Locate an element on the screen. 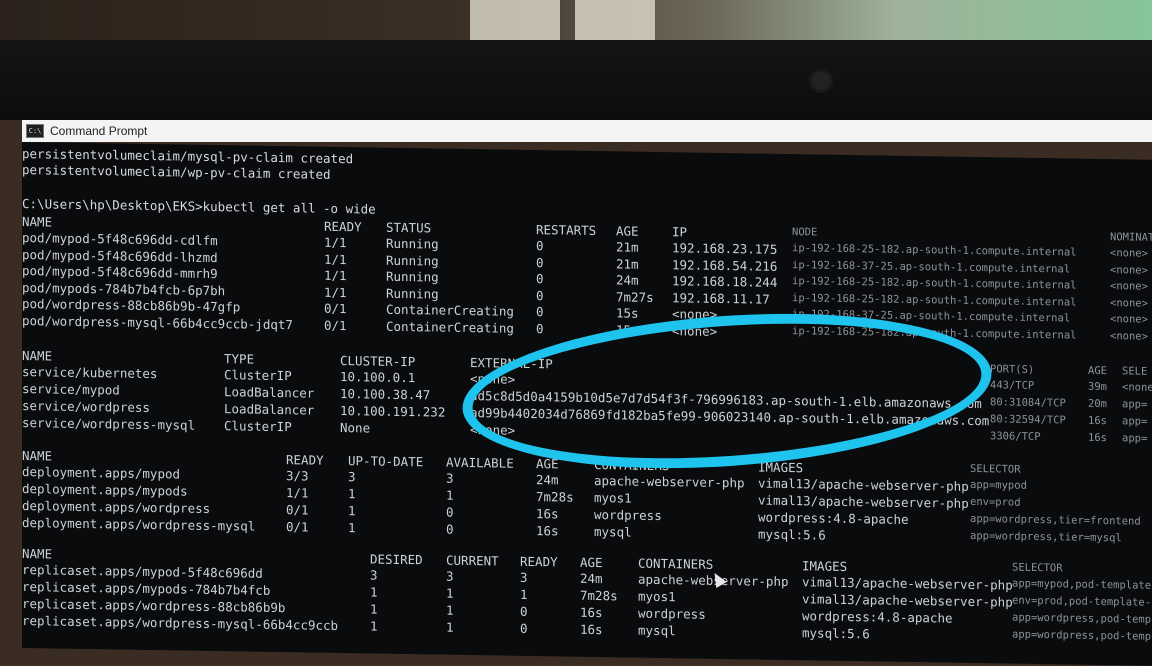  pods-cell: pod/wordpress-88cb86b9b-47gfp is located at coordinates (131, 305).